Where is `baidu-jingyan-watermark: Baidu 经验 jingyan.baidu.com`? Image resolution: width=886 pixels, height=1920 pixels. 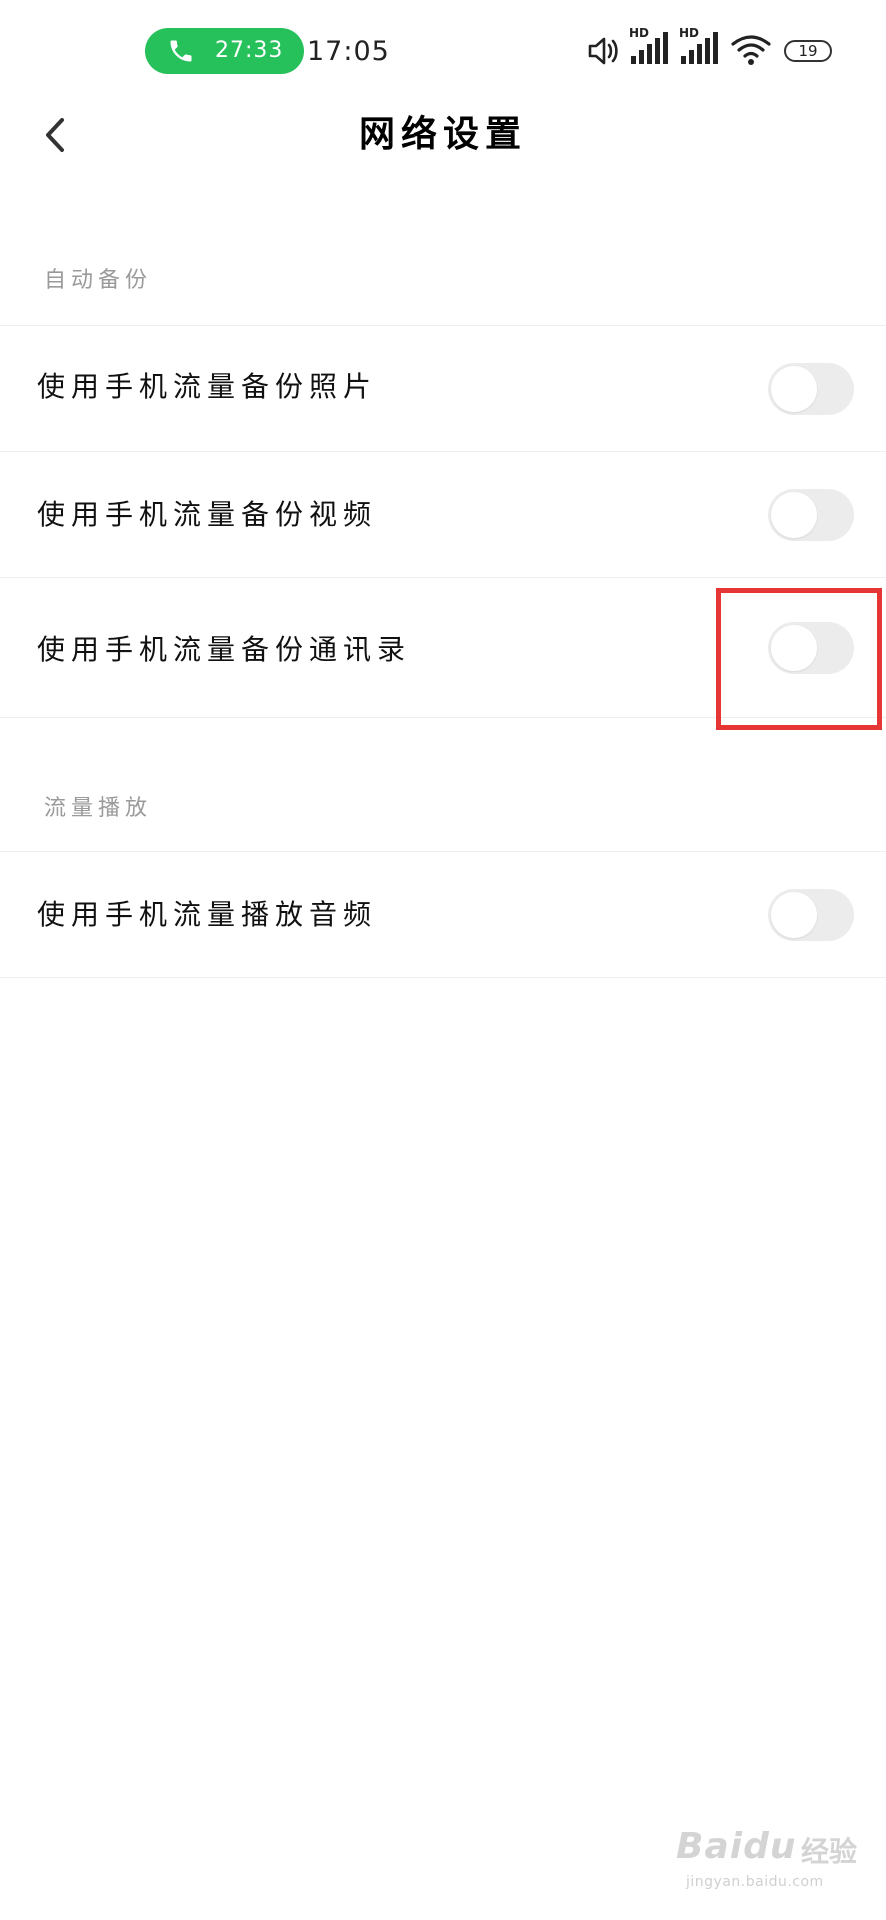
baidu-jingyan-watermark: Baidu 经验 jingyan.baidu.com is located at coordinates (776, 1852).